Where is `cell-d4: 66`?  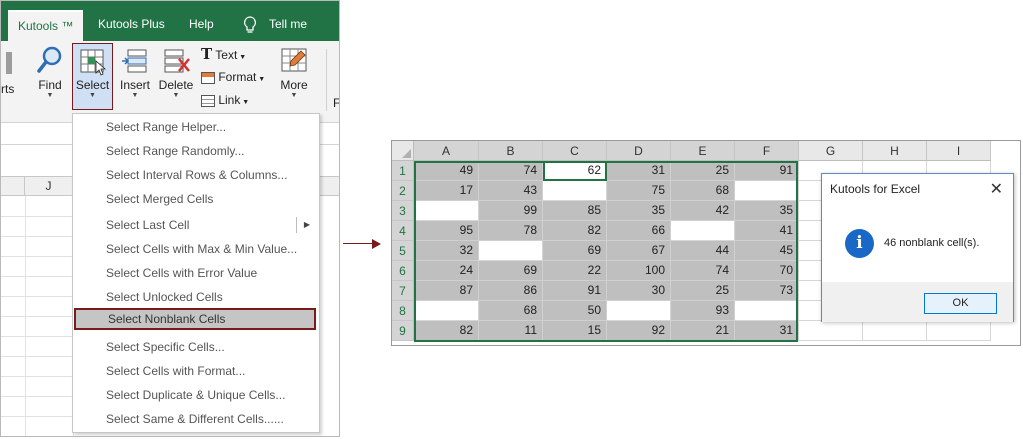 cell-d4: 66 is located at coordinates (639, 231).